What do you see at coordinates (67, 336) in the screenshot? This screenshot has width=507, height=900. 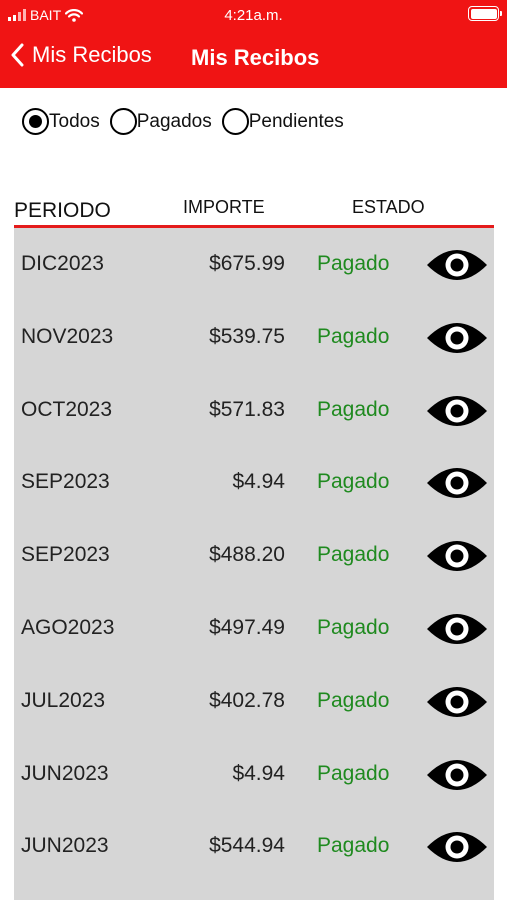 I see `receipt-periodo: NOV2023` at bounding box center [67, 336].